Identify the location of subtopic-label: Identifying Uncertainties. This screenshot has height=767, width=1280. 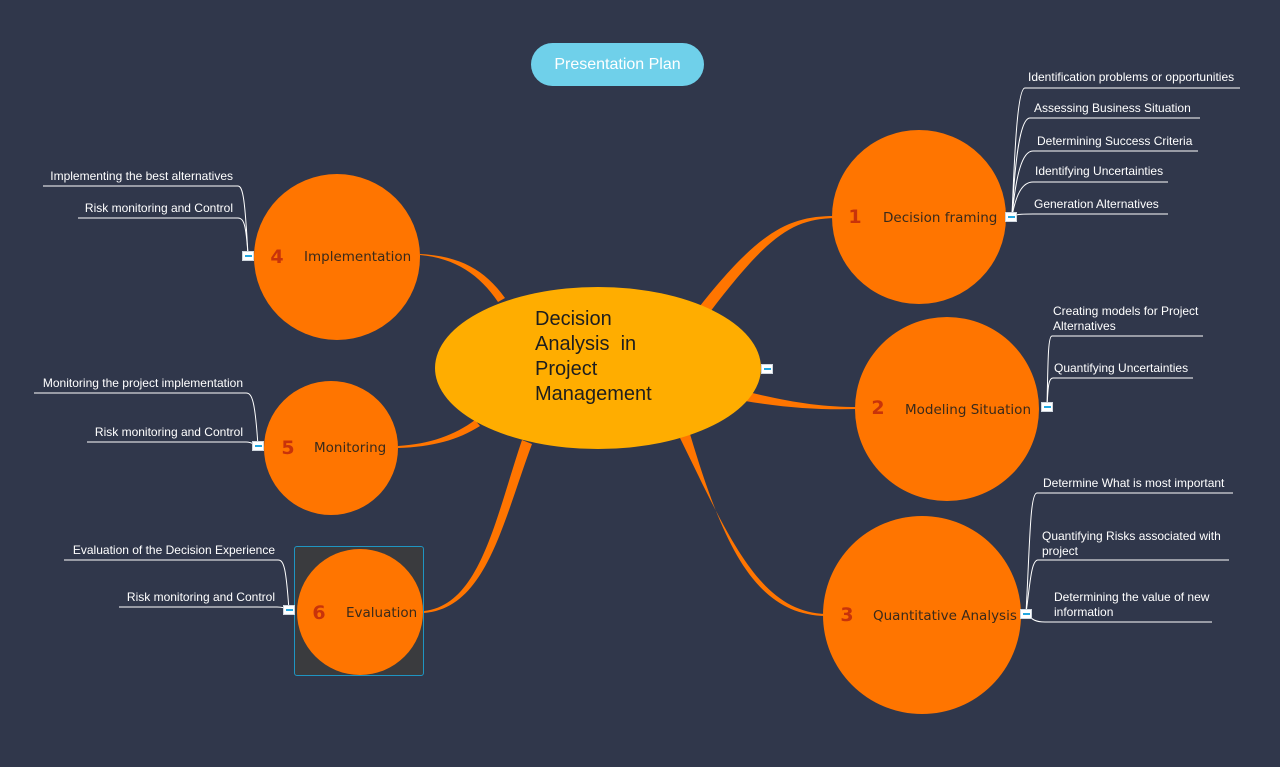
(1099, 171).